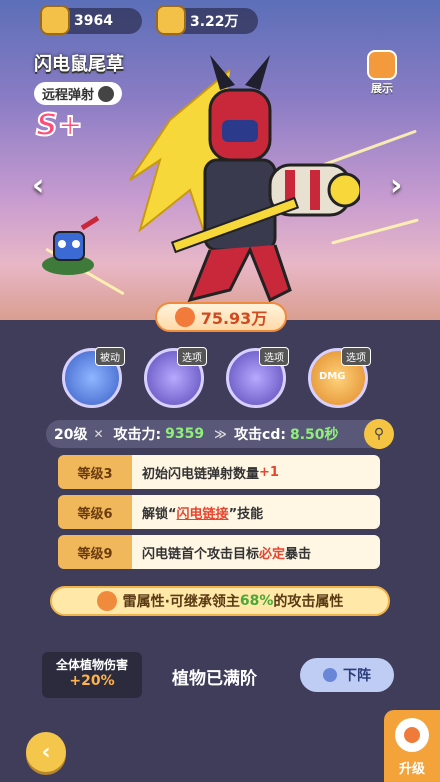 The width and height of the screenshot is (440, 782). What do you see at coordinates (78, 93) in the screenshot?
I see `type-tag: 远程弹射` at bounding box center [78, 93].